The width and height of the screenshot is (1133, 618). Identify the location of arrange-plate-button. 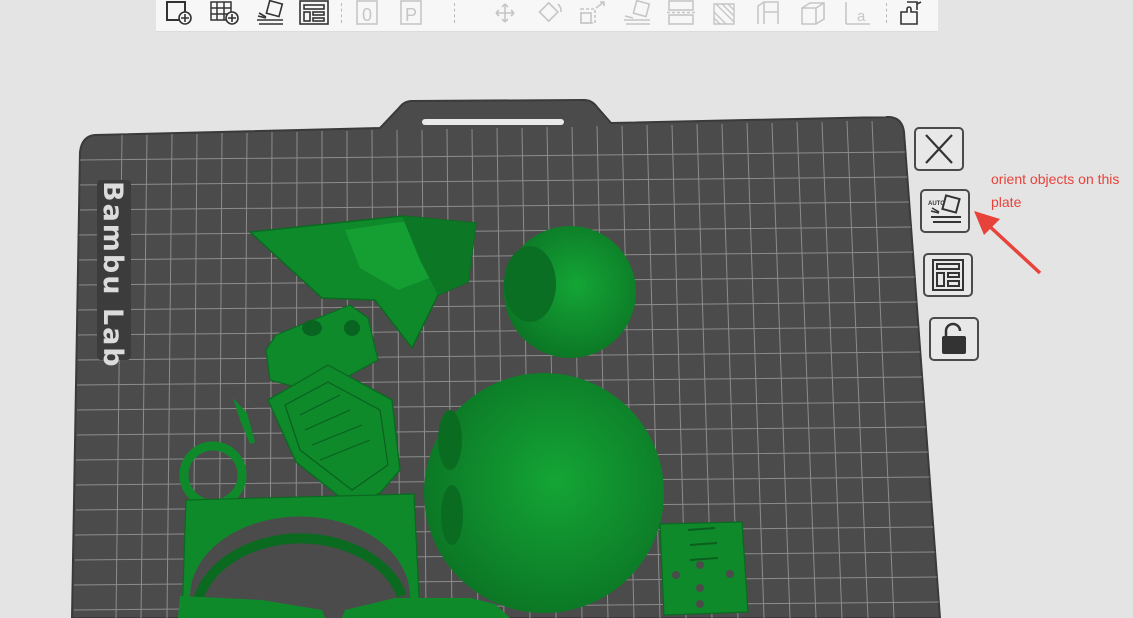
(948, 275).